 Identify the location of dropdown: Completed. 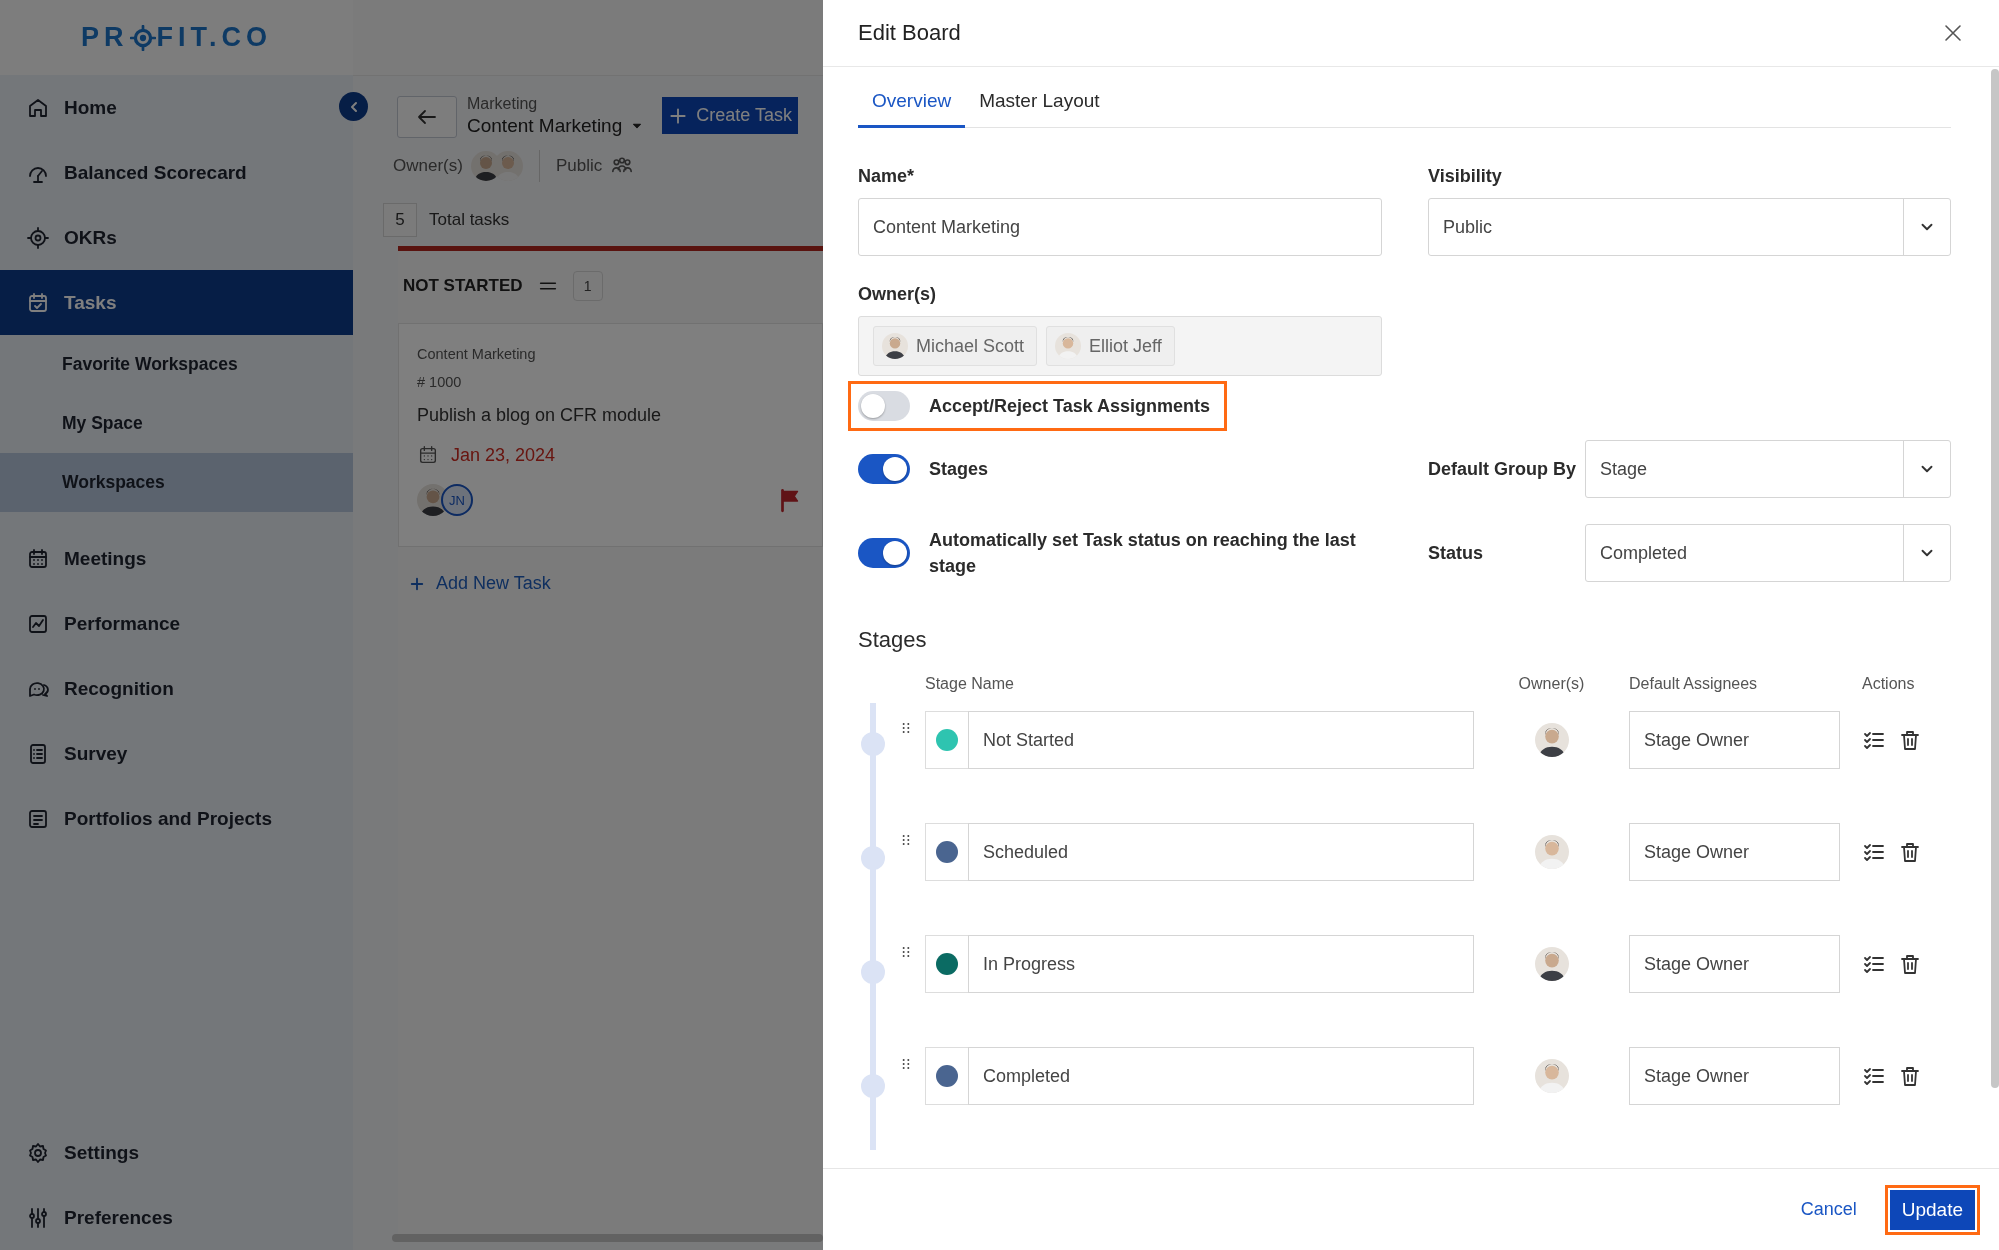
(1768, 553).